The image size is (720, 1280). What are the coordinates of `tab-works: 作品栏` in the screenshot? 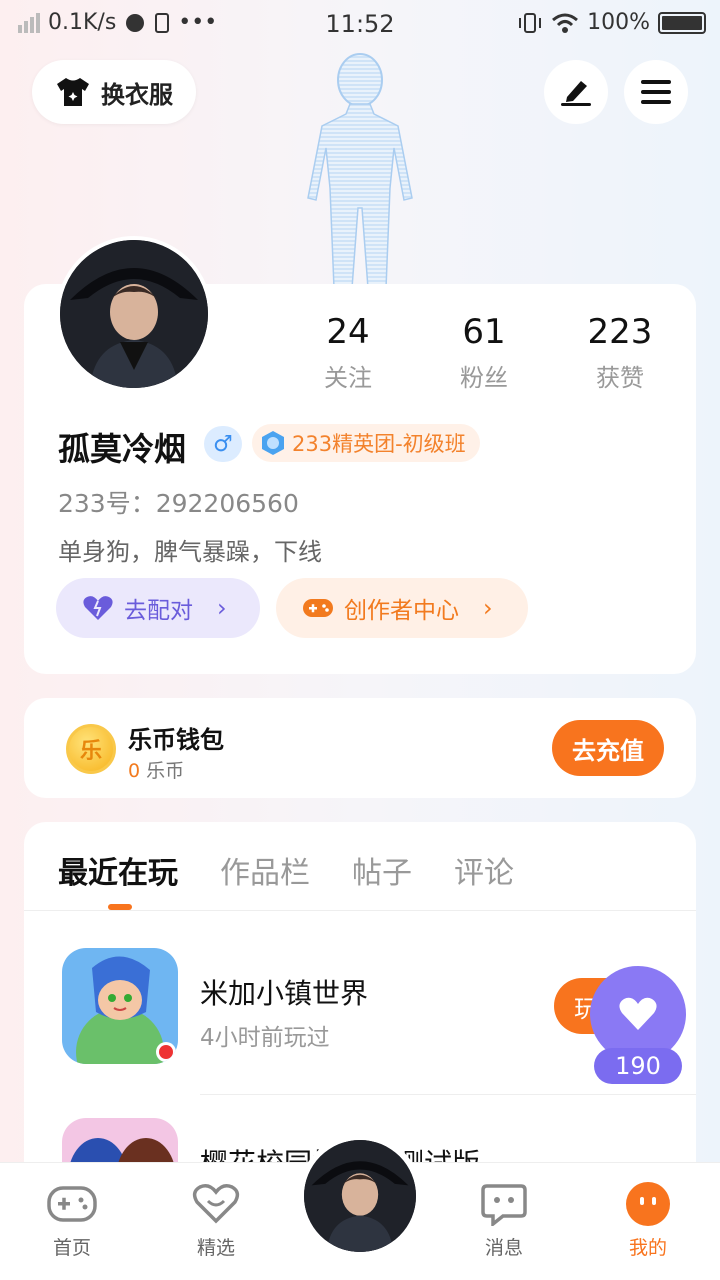 It's located at (265, 870).